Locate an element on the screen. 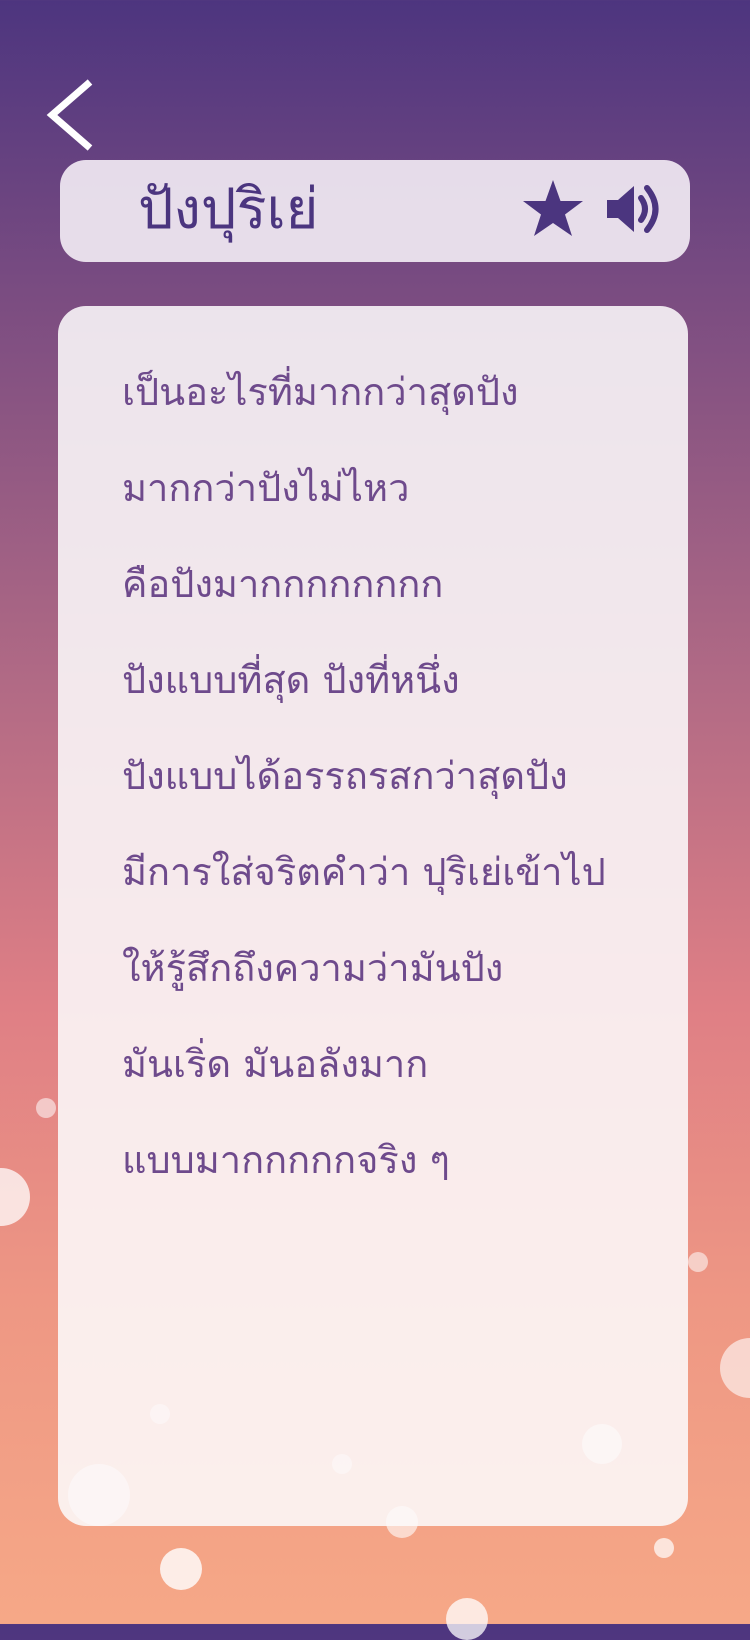 The width and height of the screenshot is (750, 1640). definition-line: มีการใส่จริตคำว่า ปุริเย่เข้าไป is located at coordinates (364, 872).